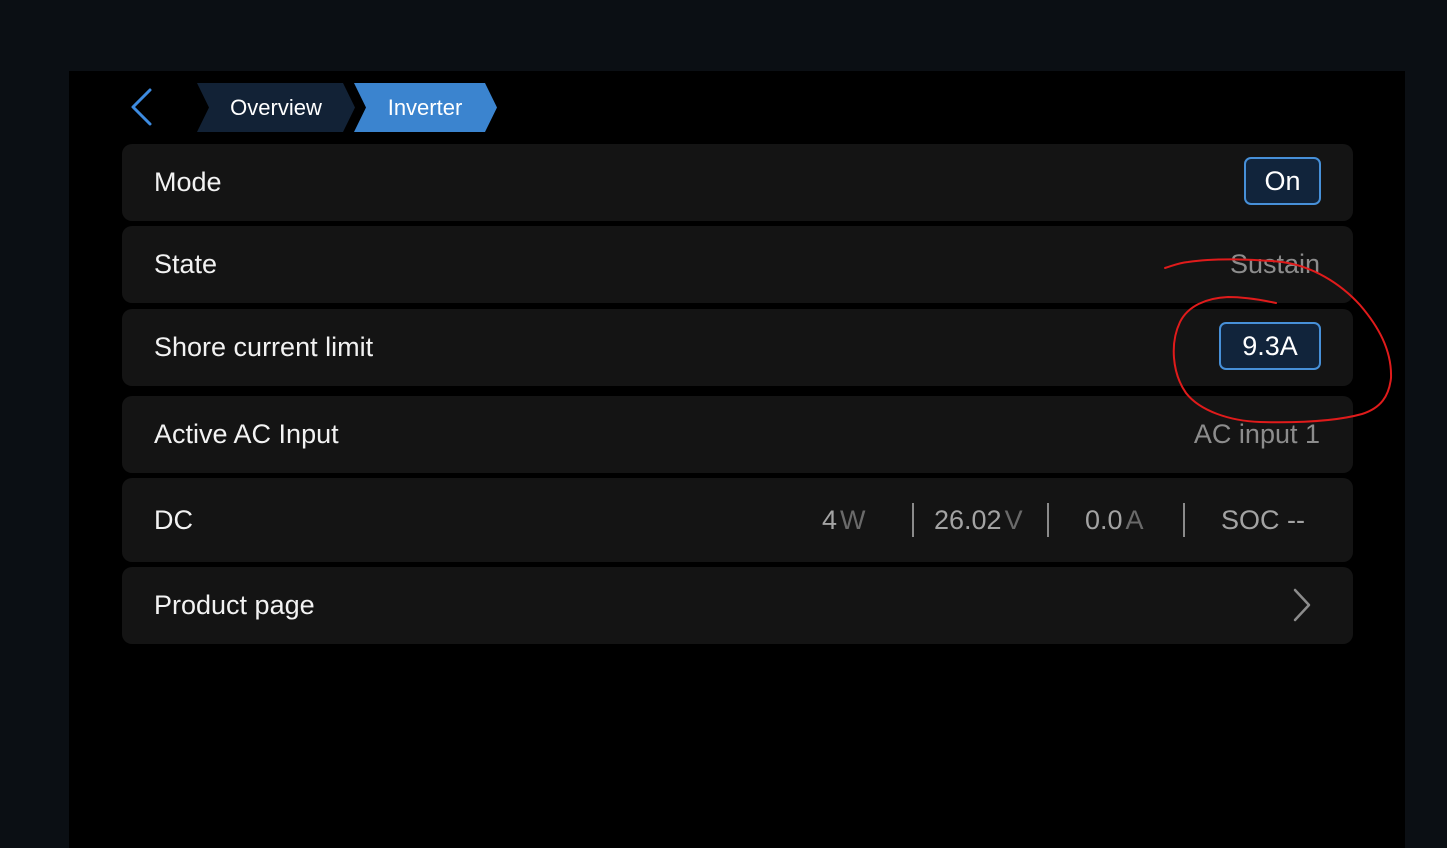  I want to click on list-item-state: State Sustain, so click(737, 264).